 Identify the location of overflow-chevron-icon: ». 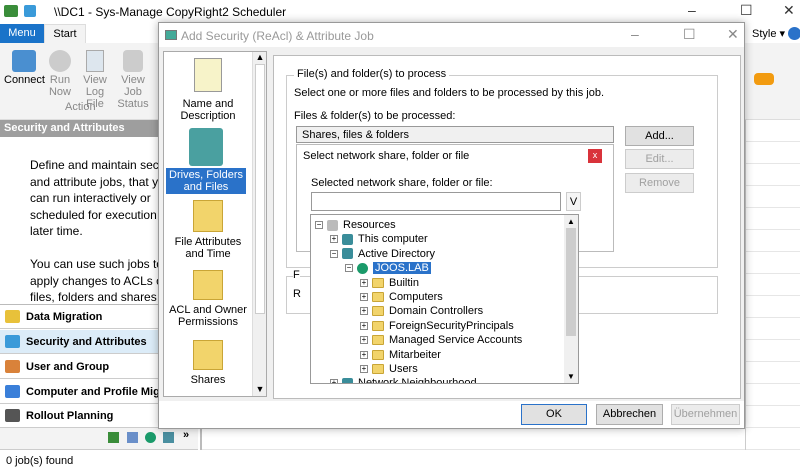
(186, 435).